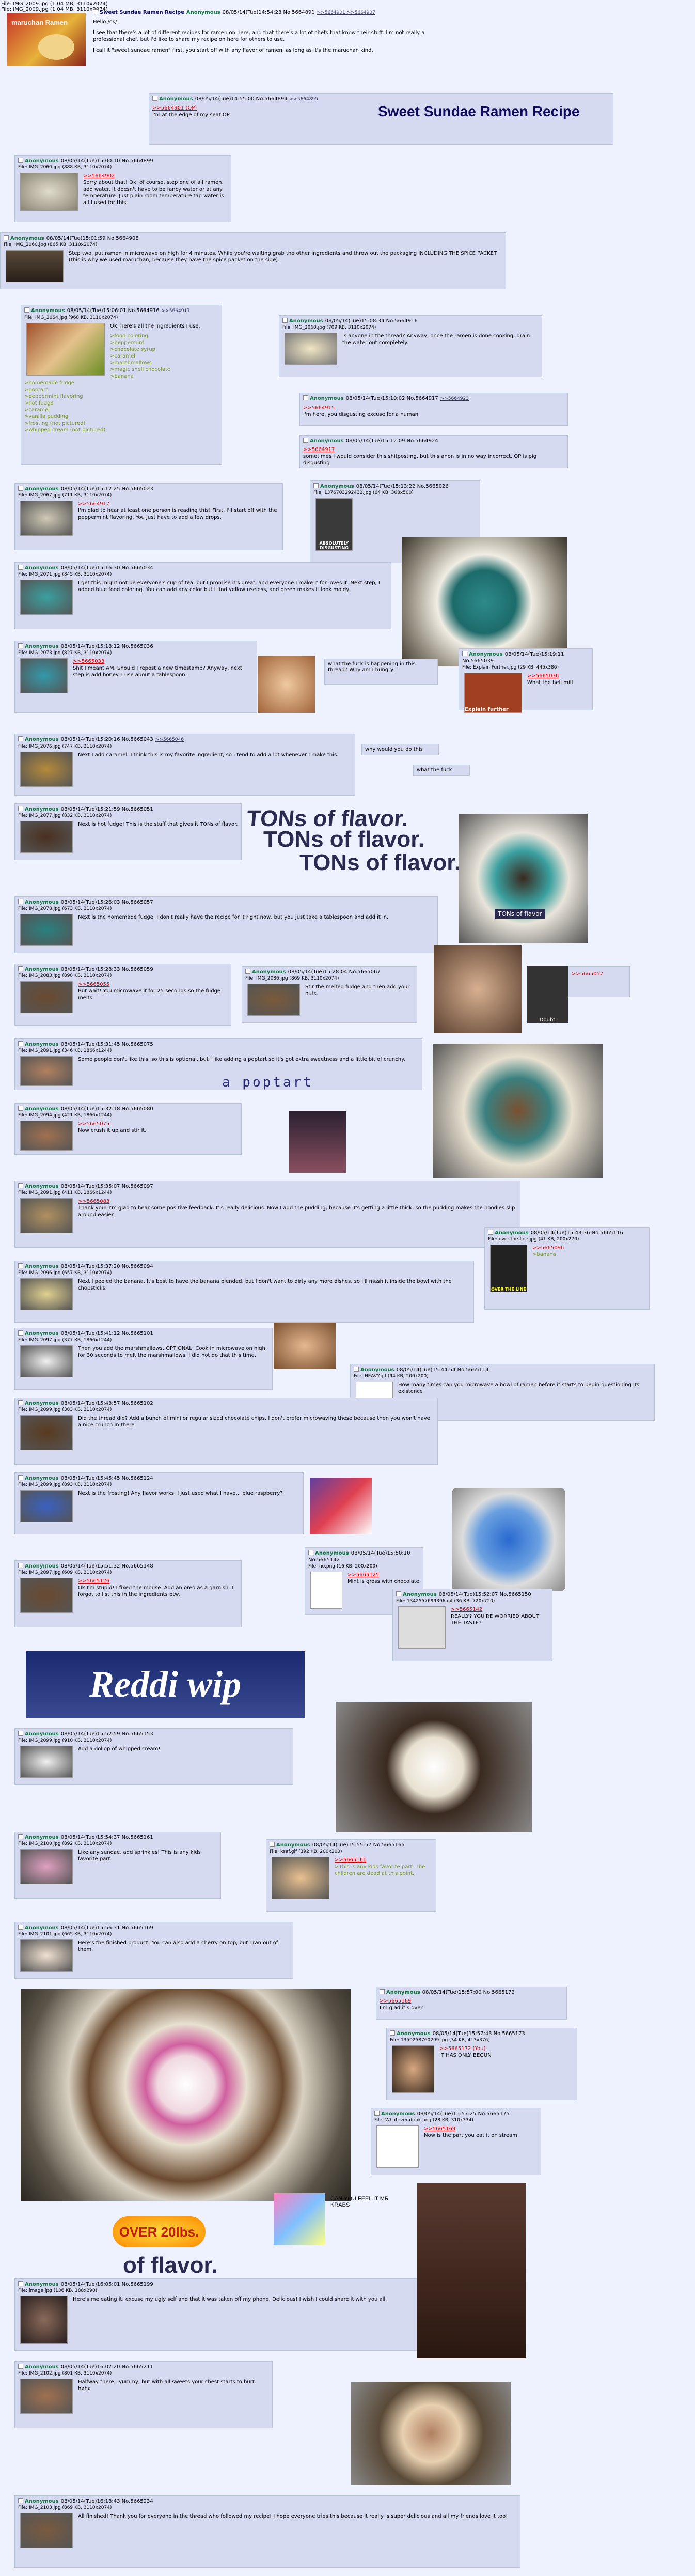 The height and width of the screenshot is (2576, 695). Describe the element at coordinates (55, 4) in the screenshot. I see `top-file-info: File: IMG_2009.jpg (1.04 MB, 3110x2074)` at that location.